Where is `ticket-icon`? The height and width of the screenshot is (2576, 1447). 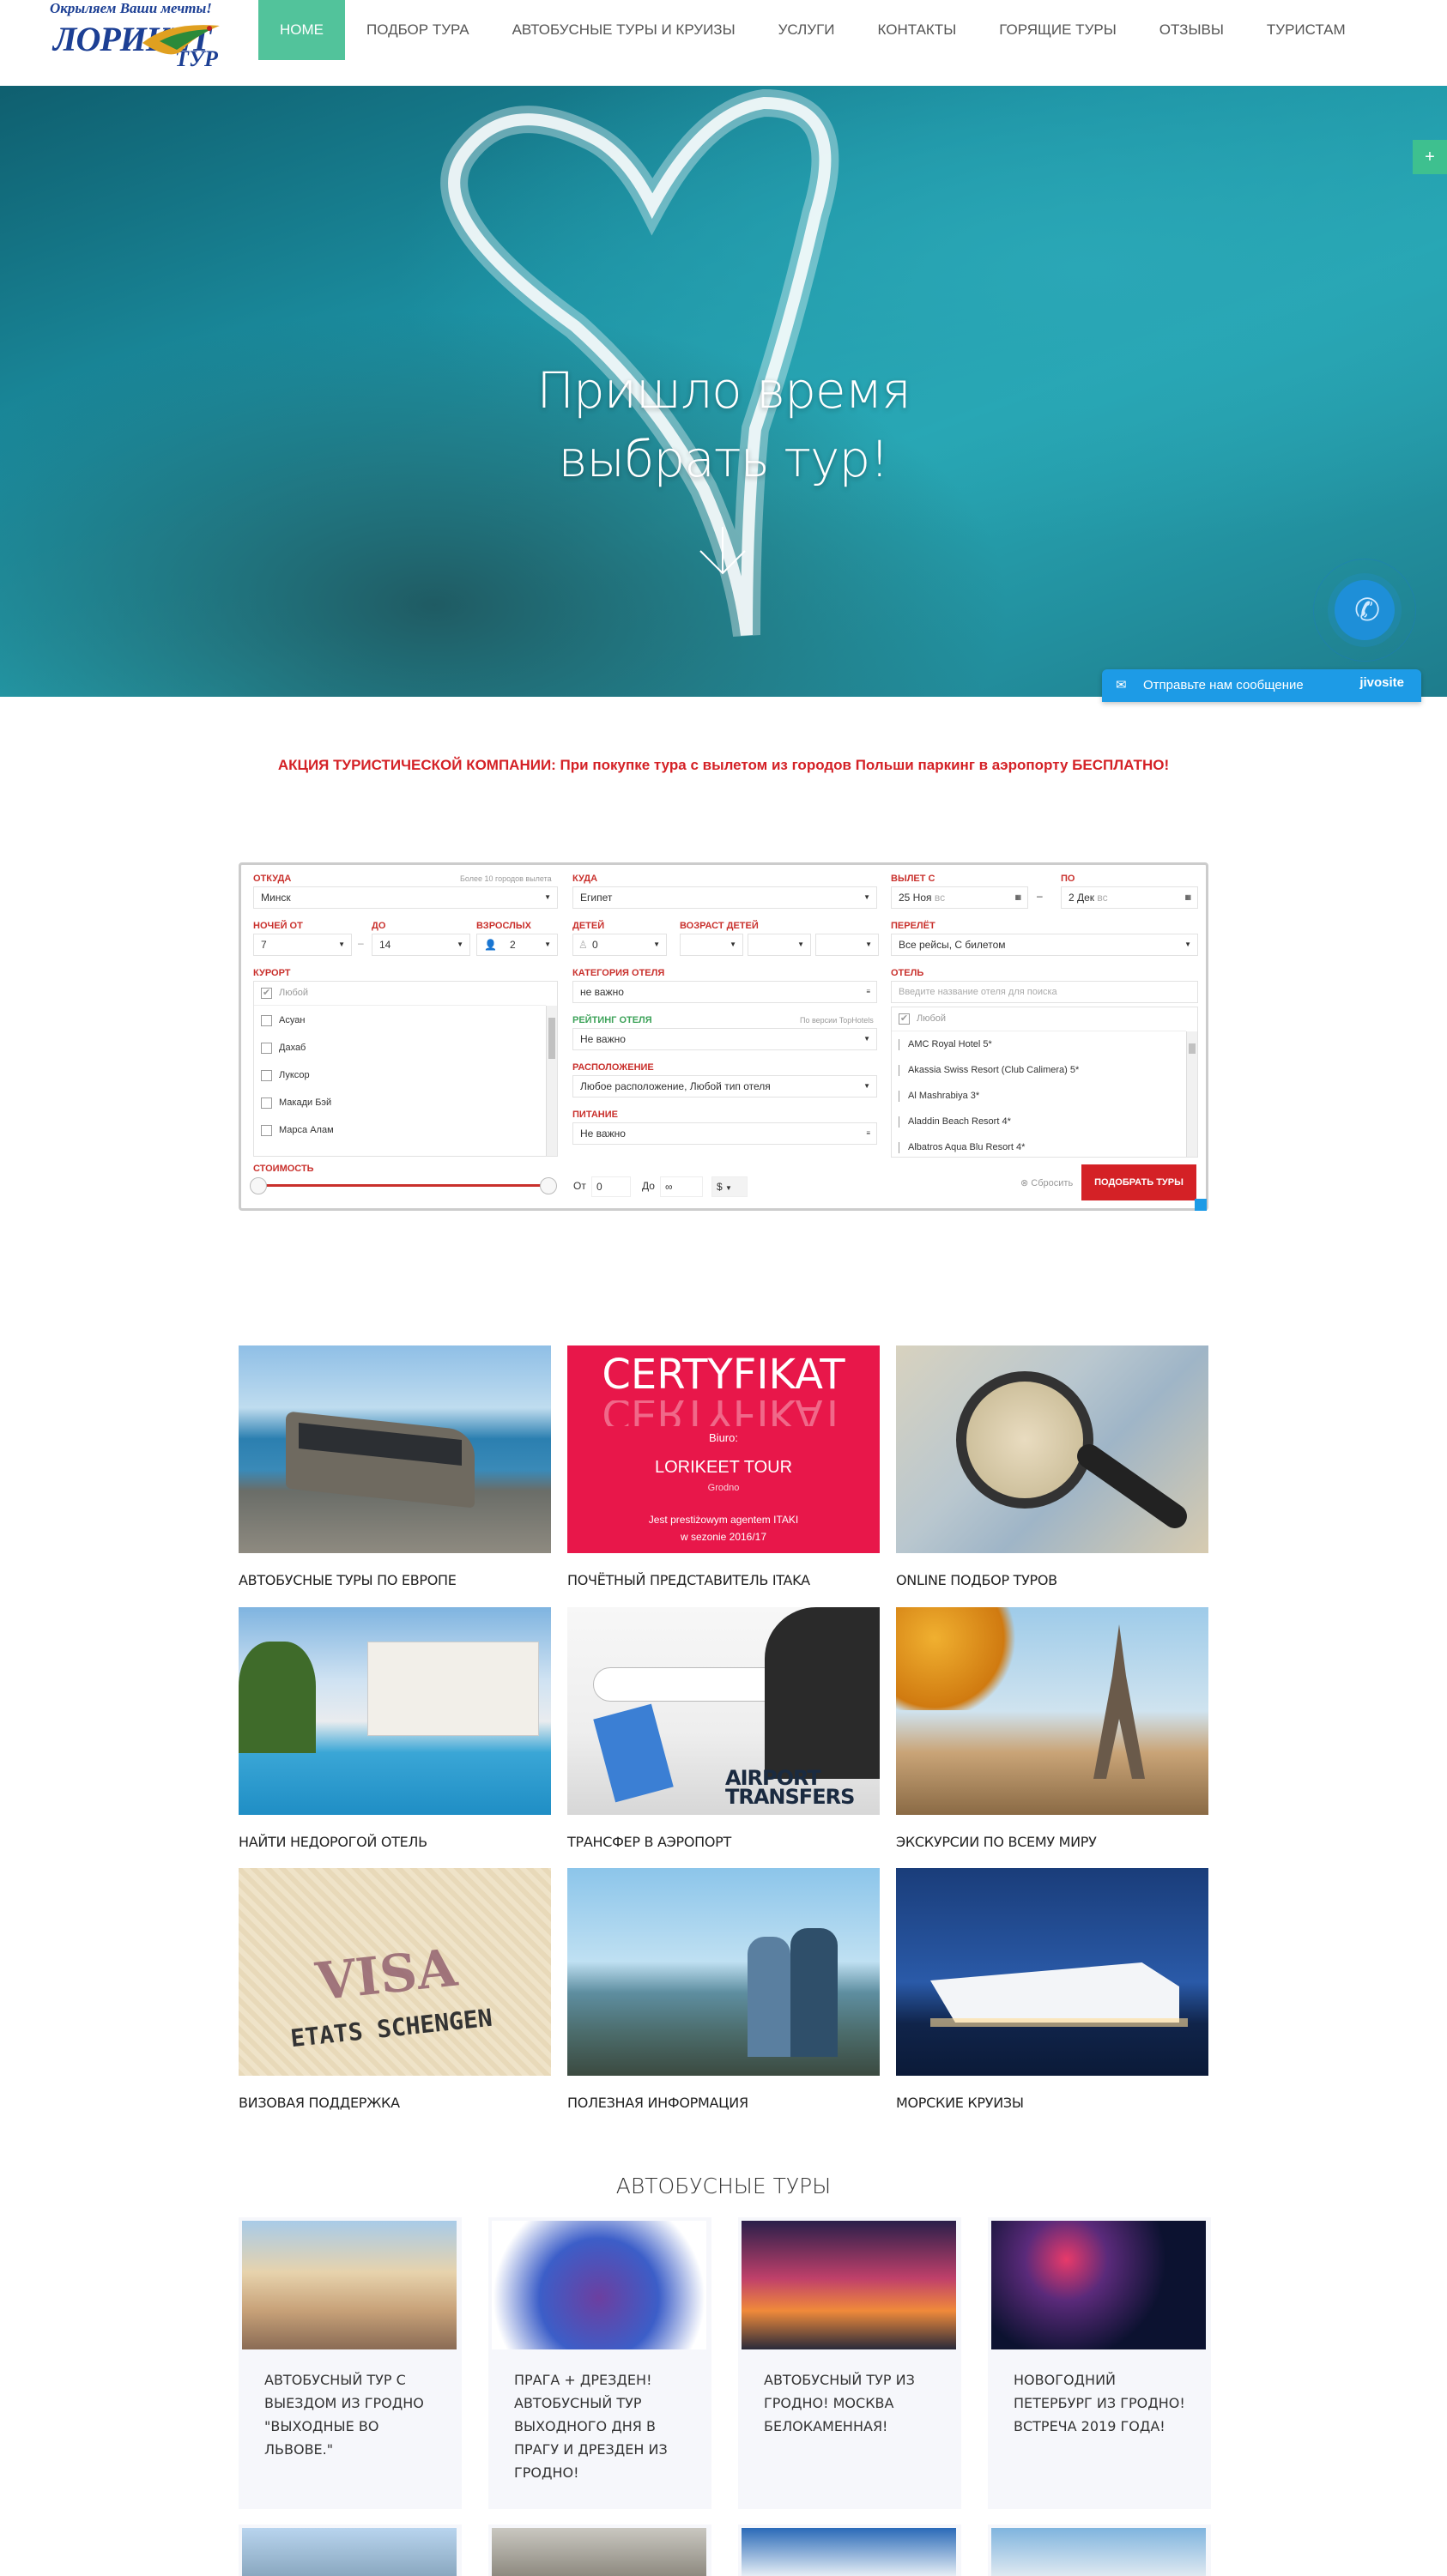
ticket-icon is located at coordinates (633, 1753).